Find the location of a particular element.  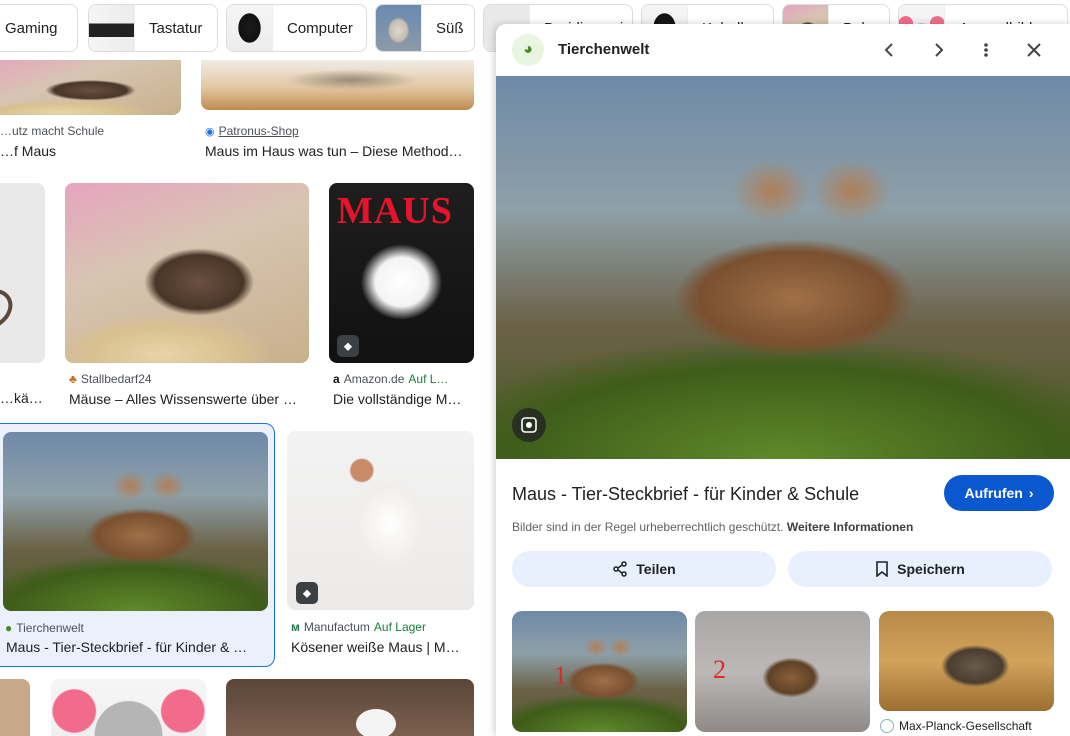

result-title: …f Maus is located at coordinates (90, 151).